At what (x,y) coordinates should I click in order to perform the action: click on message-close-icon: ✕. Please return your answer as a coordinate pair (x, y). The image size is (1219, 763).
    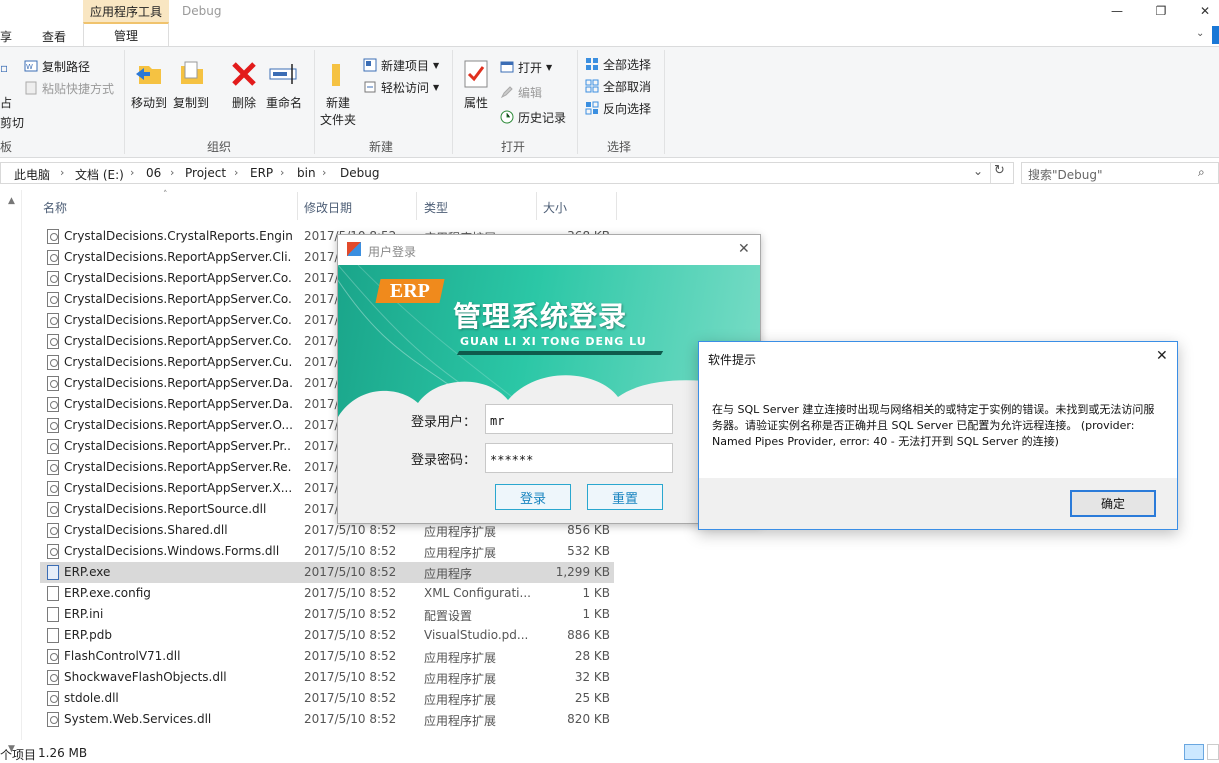
    Looking at the image, I should click on (1162, 356).